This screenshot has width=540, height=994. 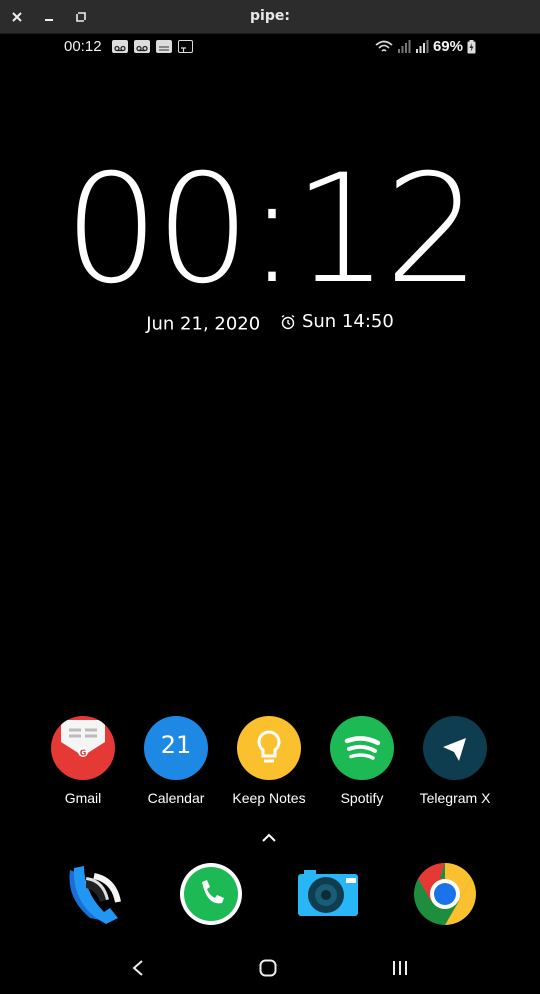 What do you see at coordinates (269, 798) in the screenshot?
I see `app-label: Keep Notes` at bounding box center [269, 798].